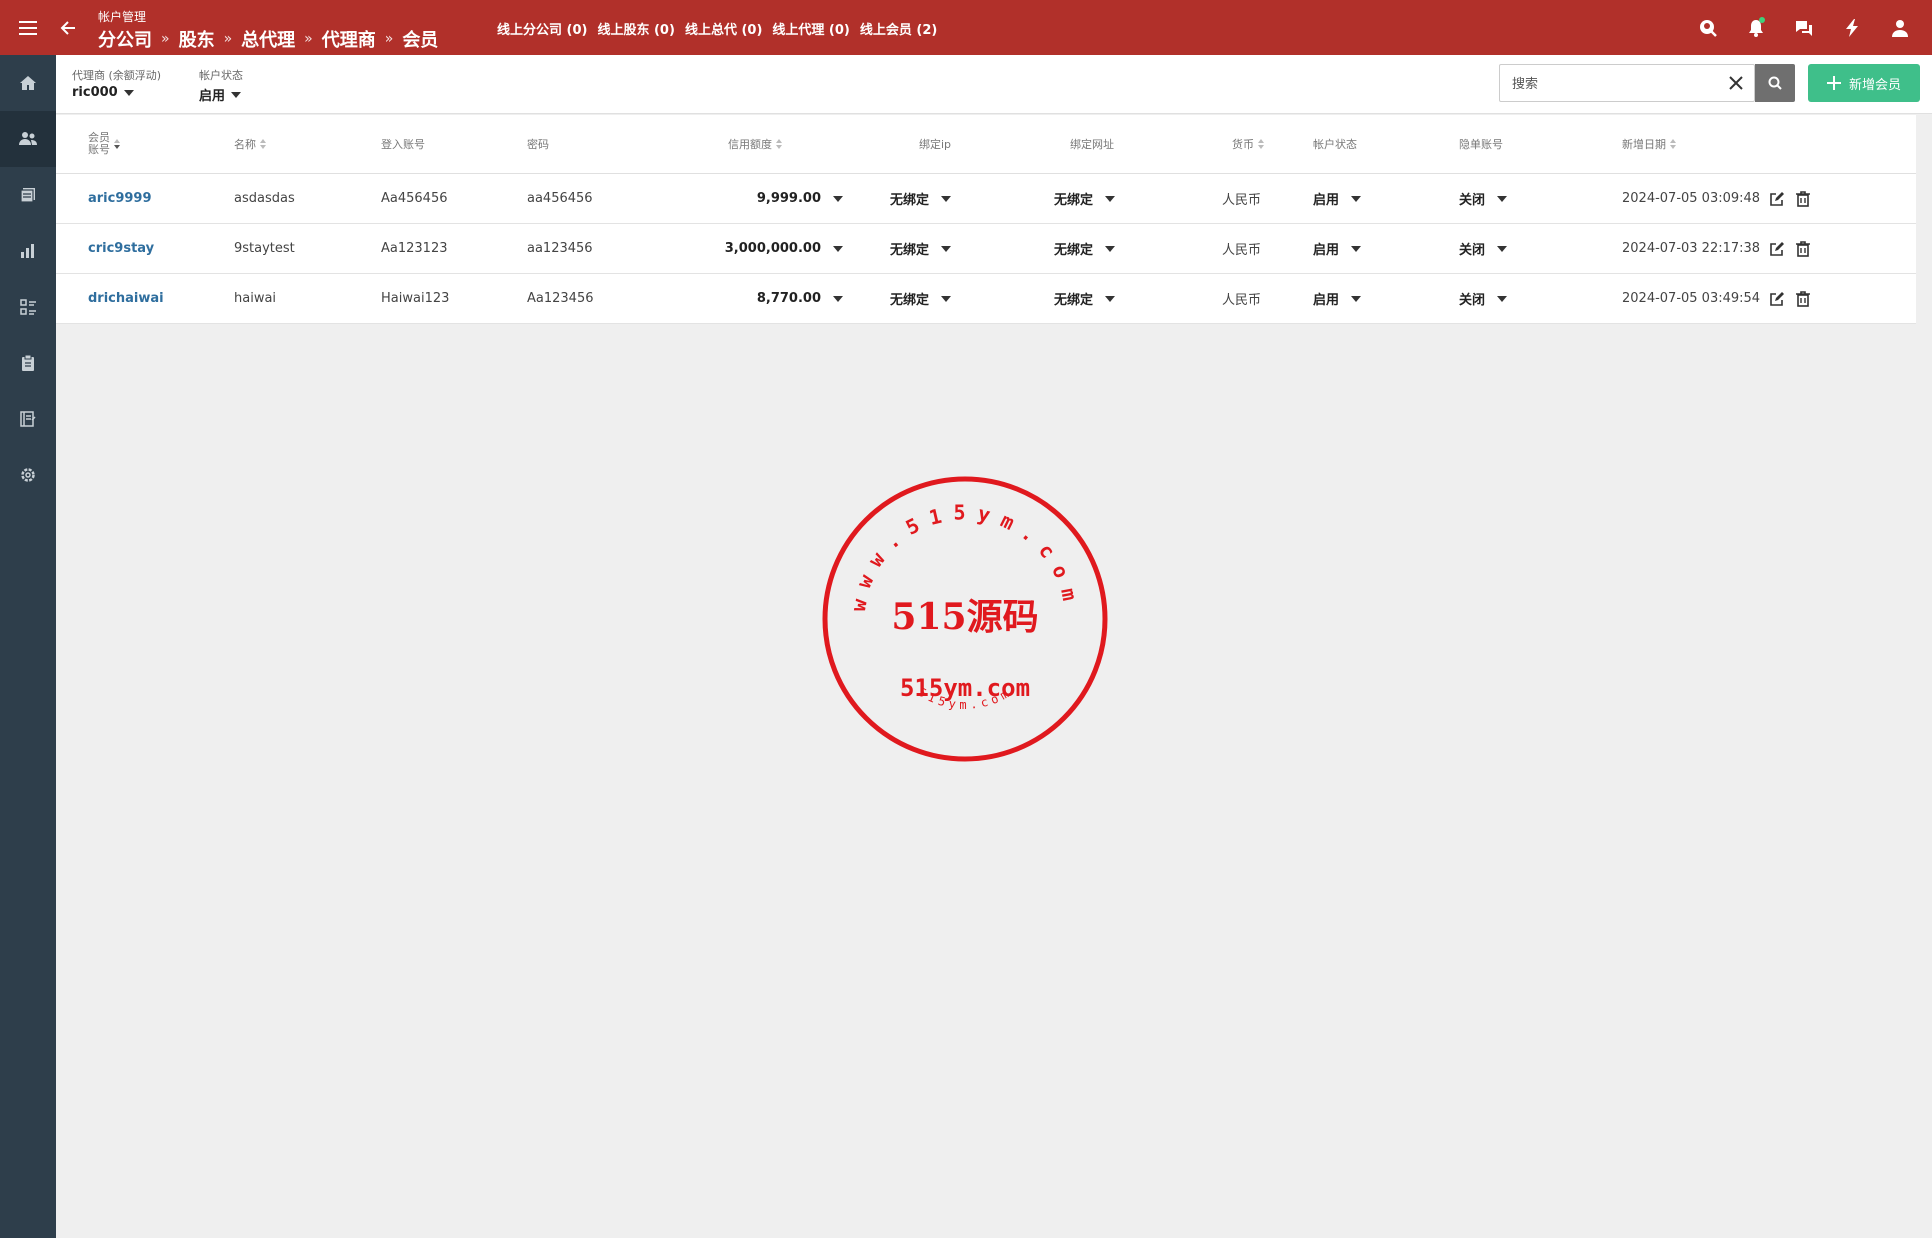  What do you see at coordinates (1612, 84) in the screenshot?
I see `search-input` at bounding box center [1612, 84].